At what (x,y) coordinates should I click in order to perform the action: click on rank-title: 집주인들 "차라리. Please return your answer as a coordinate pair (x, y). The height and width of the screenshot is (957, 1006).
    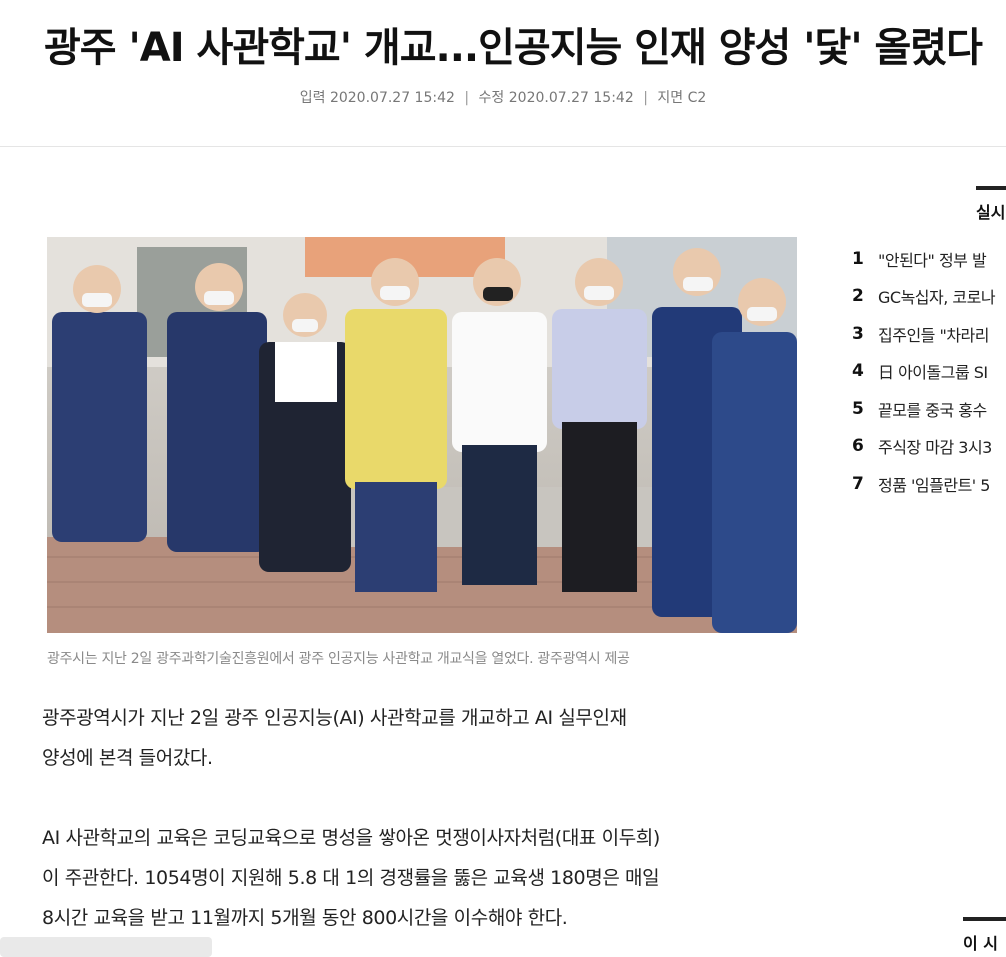
    Looking at the image, I should click on (934, 334).